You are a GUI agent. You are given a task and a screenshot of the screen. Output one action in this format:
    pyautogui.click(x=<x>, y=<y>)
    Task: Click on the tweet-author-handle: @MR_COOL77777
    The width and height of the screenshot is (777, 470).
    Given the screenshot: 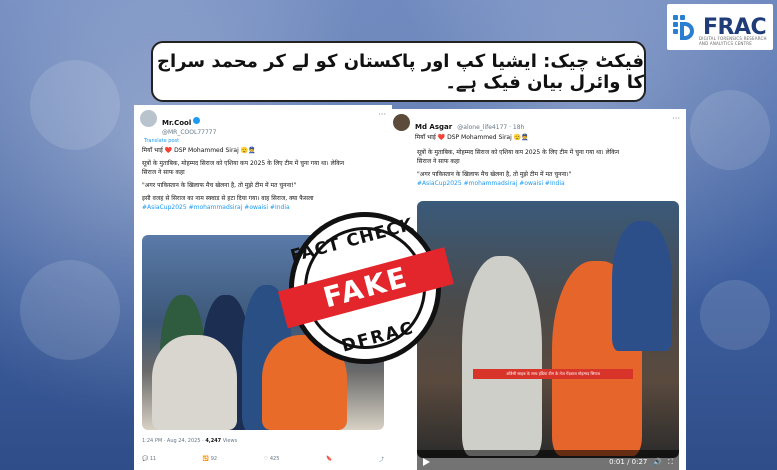 What is the action you would take?
    pyautogui.click(x=189, y=132)
    